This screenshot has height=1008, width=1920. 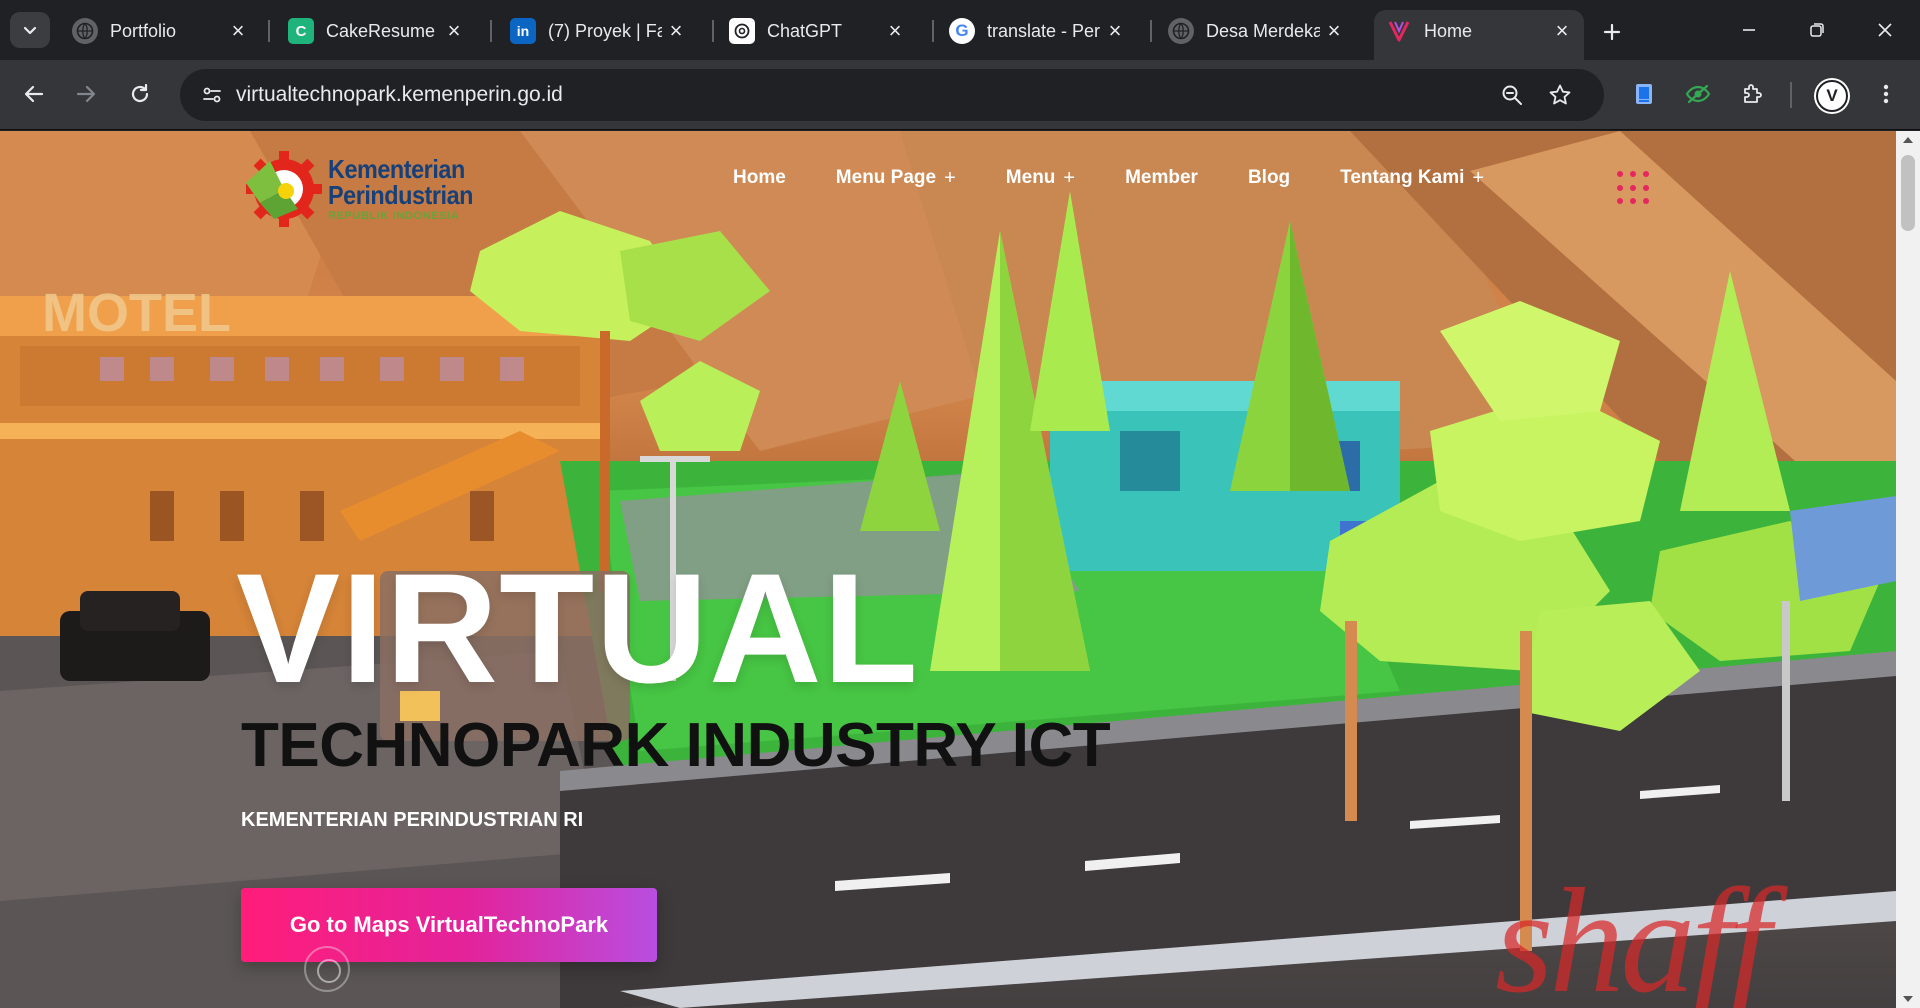 I want to click on google-icon: G, so click(x=962, y=31).